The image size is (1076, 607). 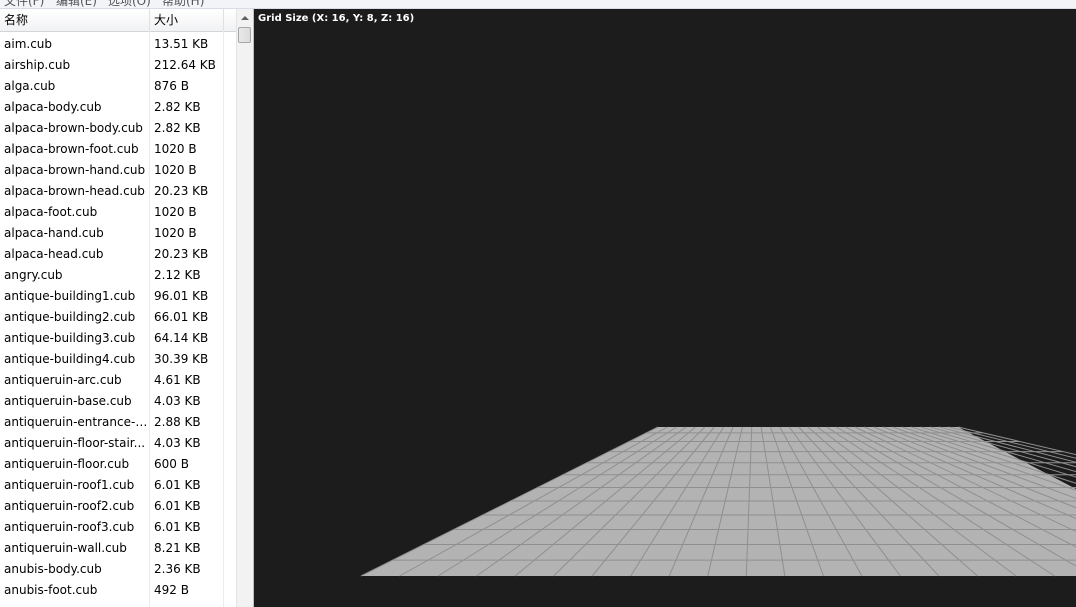 I want to click on file-name-cell: alpaca-foot.cub, so click(x=51, y=212).